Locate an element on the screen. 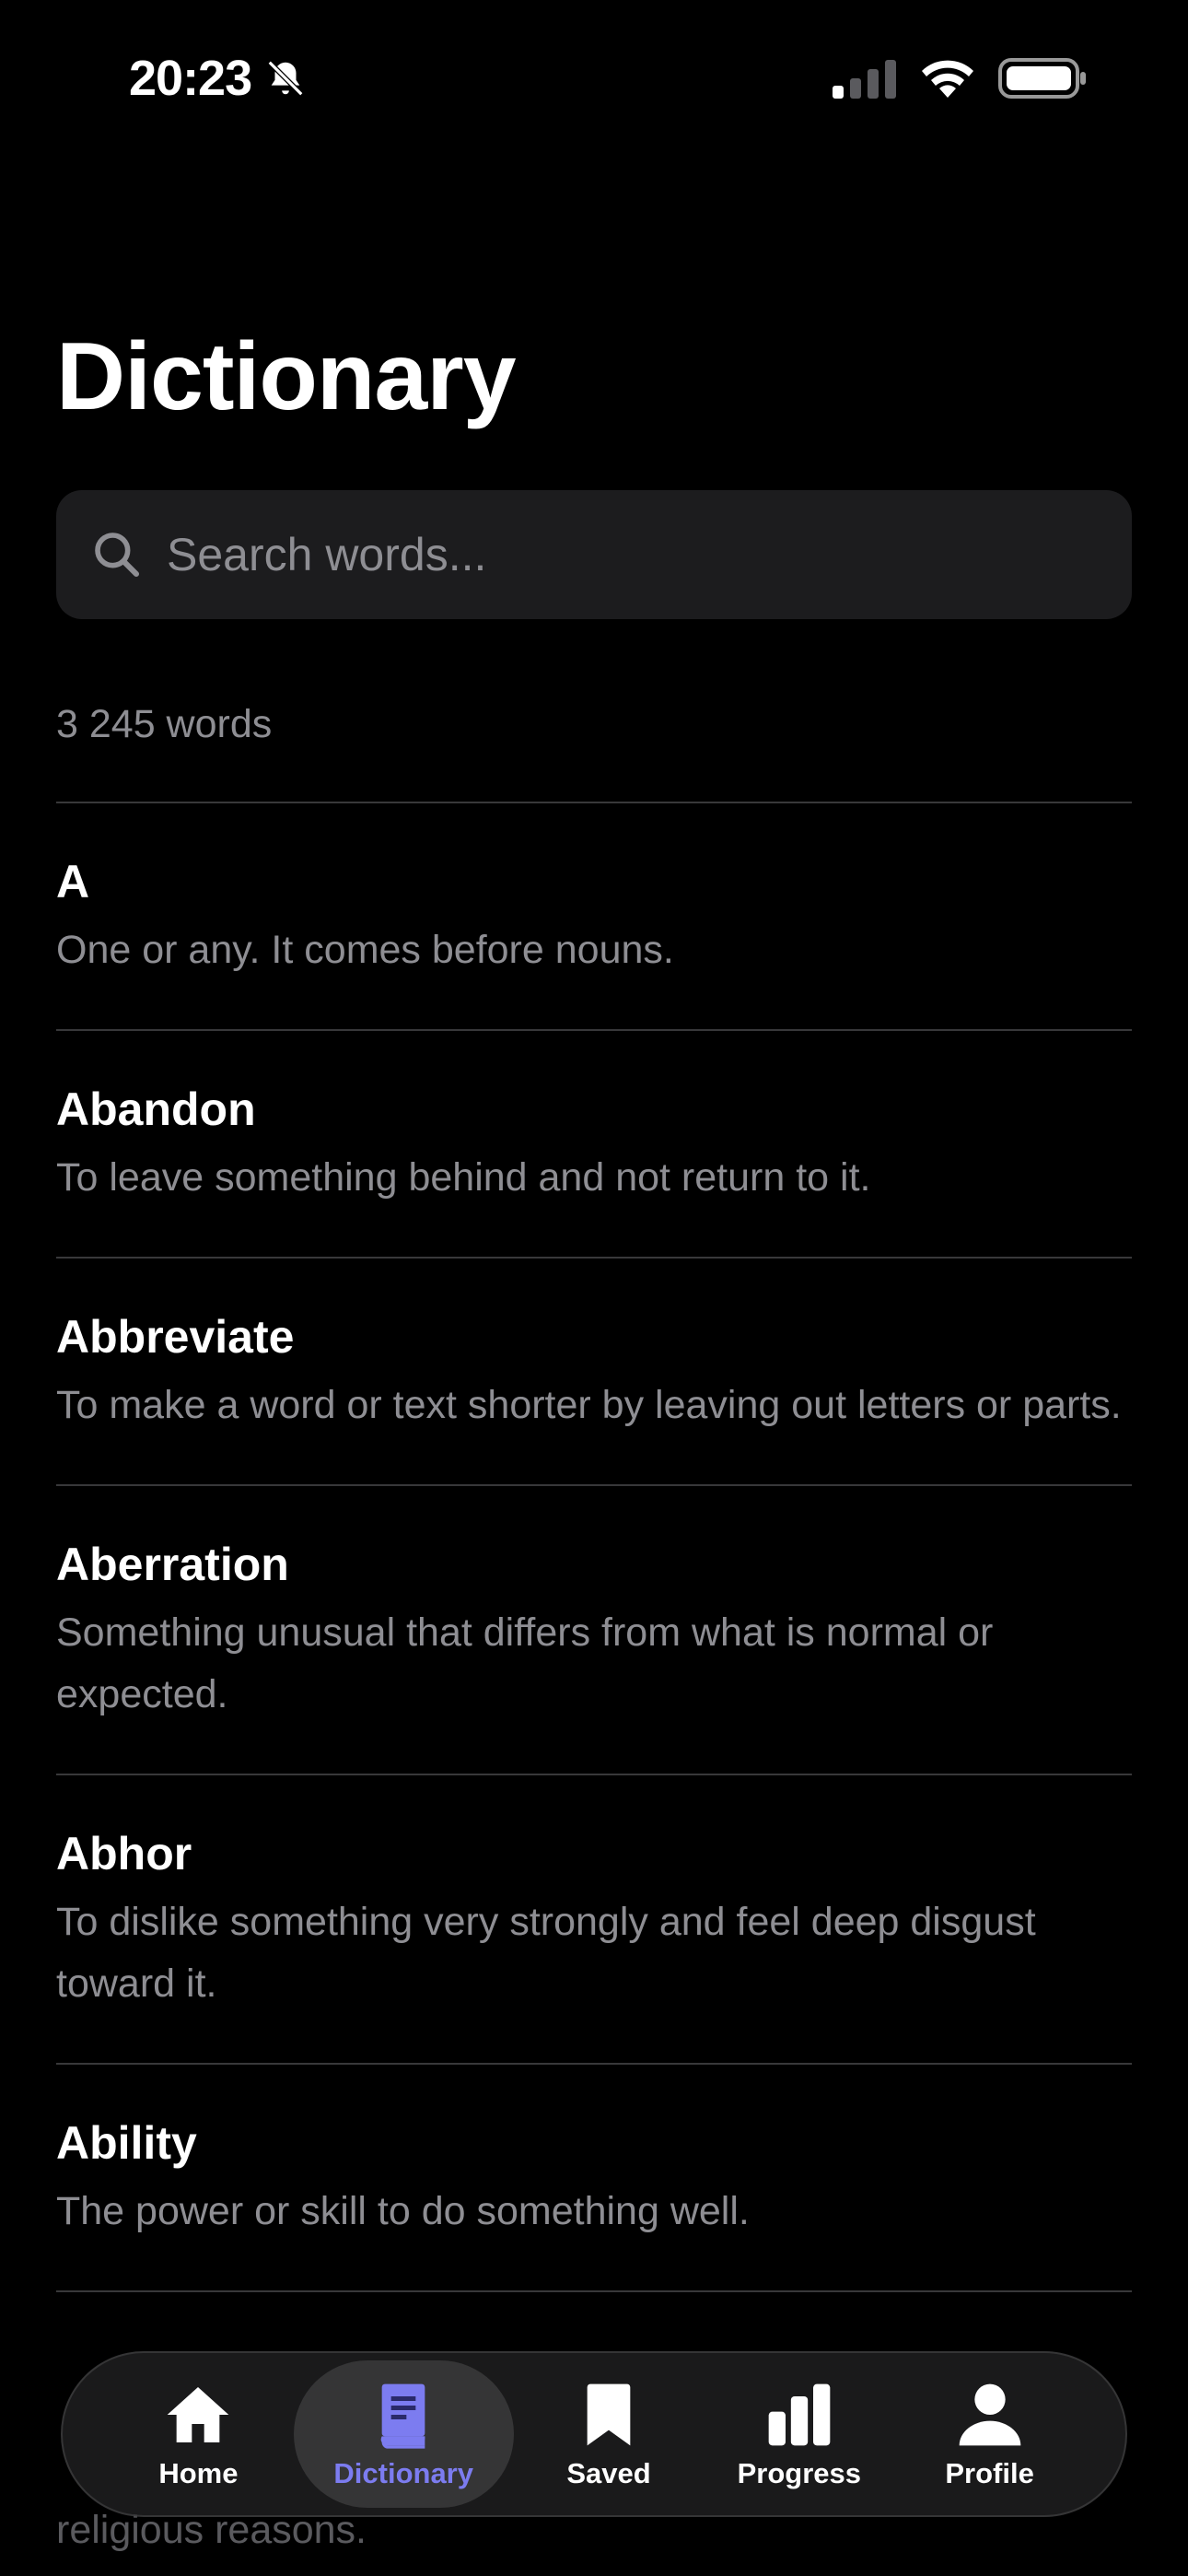  entry-word: Ability is located at coordinates (126, 2143).